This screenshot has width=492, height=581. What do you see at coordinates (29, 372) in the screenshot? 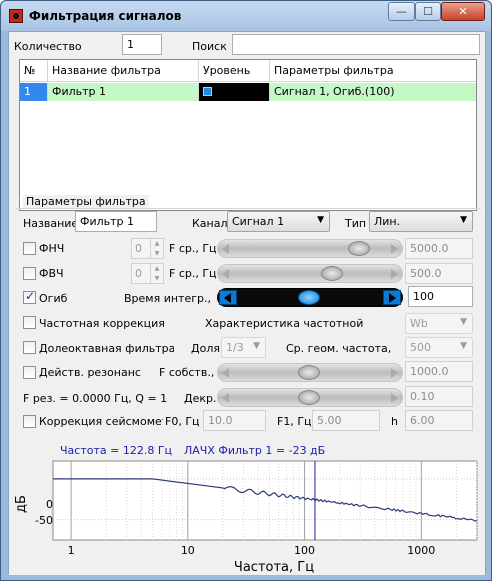
I see `resonance-checkbox` at bounding box center [29, 372].